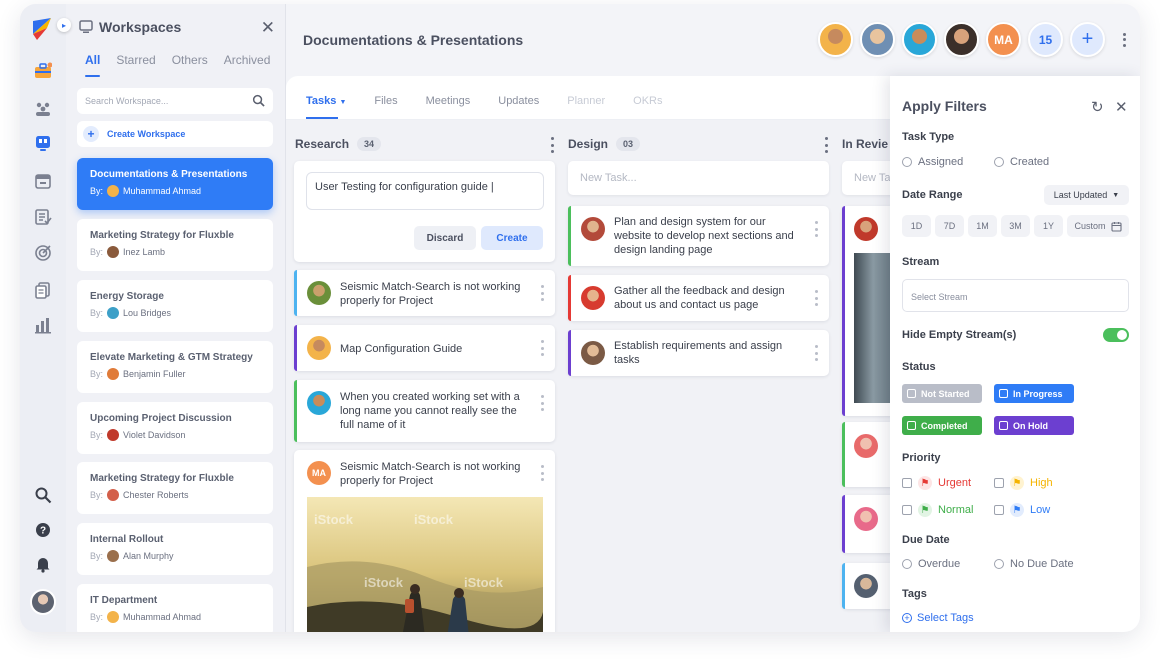  I want to click on tab-planner: Planner, so click(586, 101).